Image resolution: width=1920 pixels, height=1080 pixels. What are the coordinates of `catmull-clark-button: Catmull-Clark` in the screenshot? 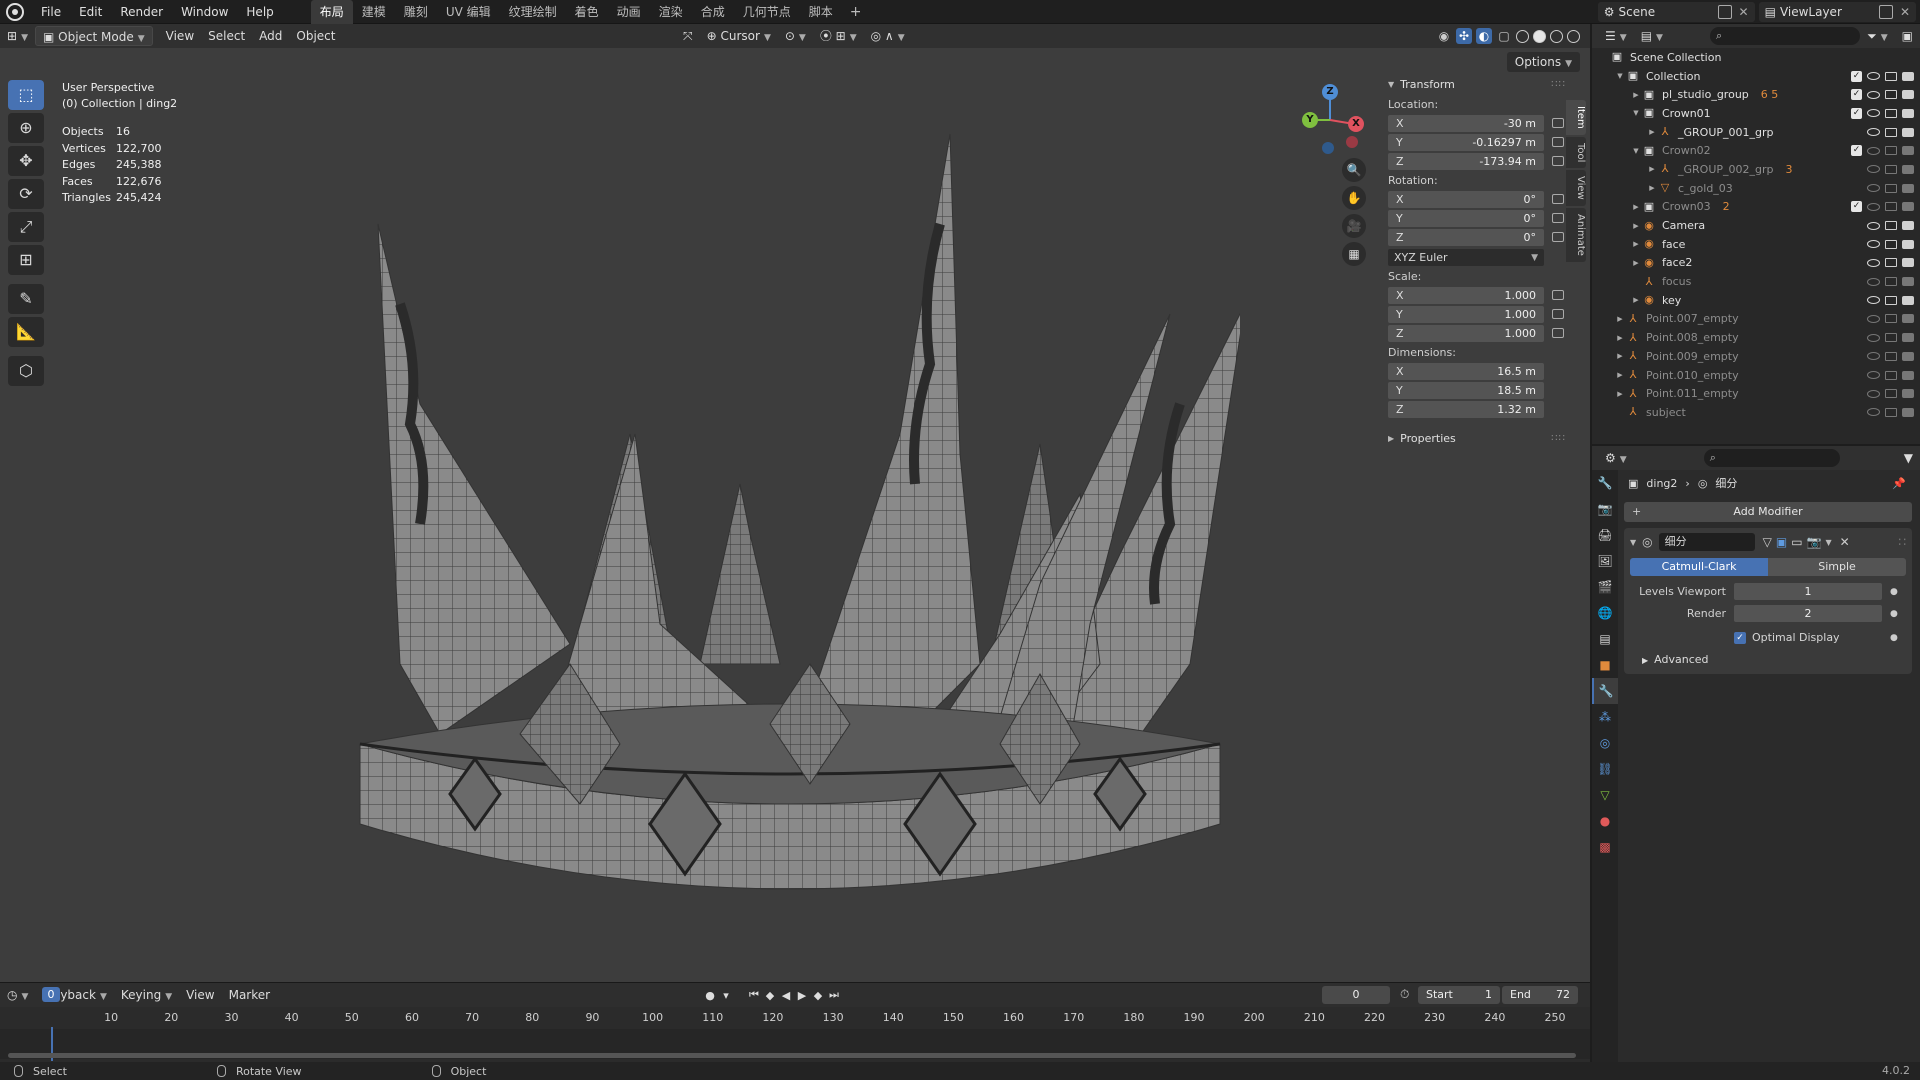 It's located at (1699, 567).